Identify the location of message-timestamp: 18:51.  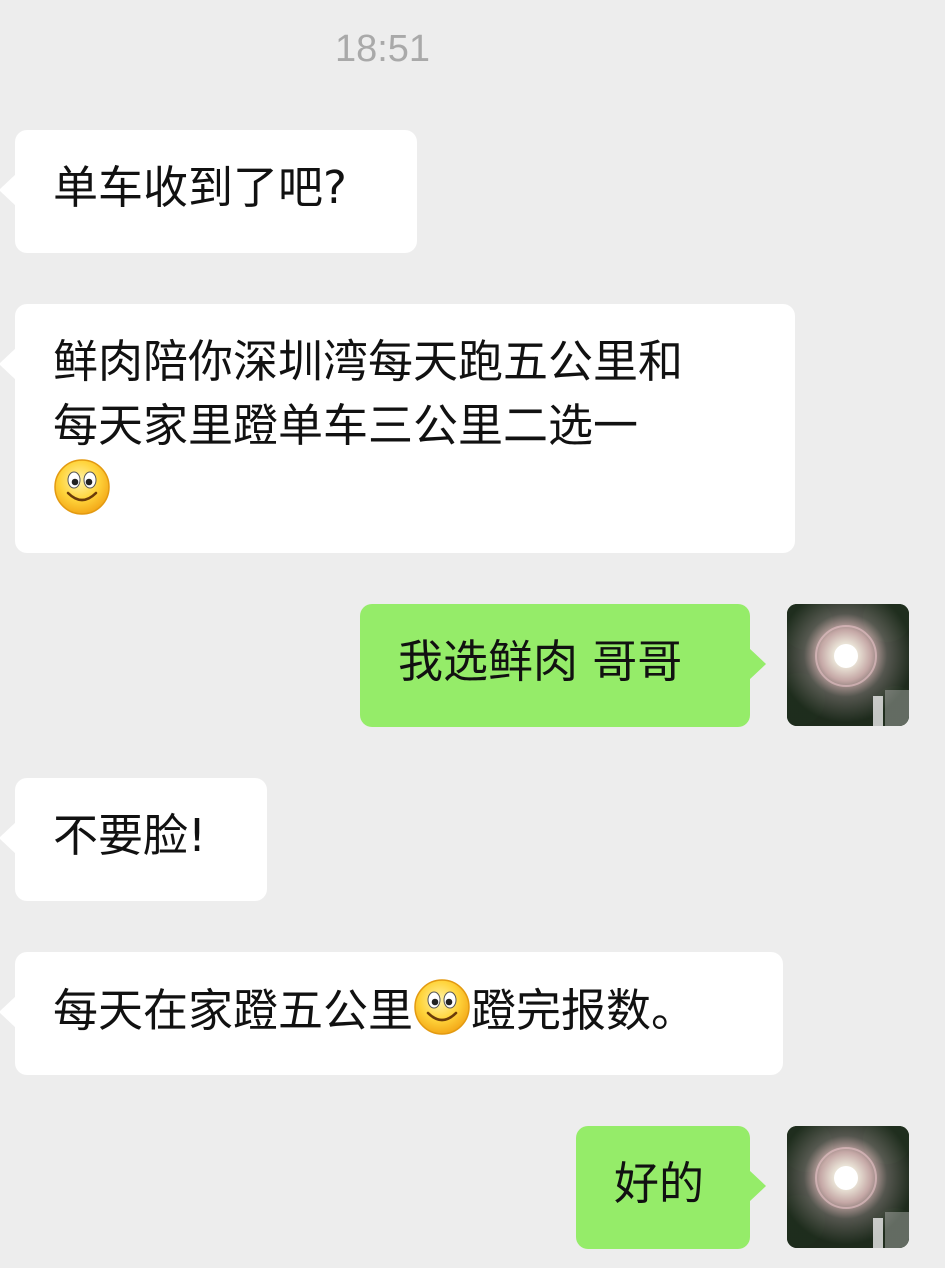
(382, 49).